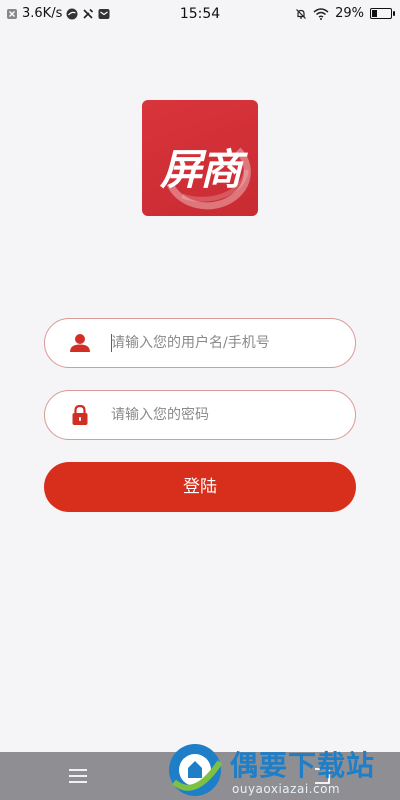  What do you see at coordinates (221, 343) in the screenshot?
I see `username-input` at bounding box center [221, 343].